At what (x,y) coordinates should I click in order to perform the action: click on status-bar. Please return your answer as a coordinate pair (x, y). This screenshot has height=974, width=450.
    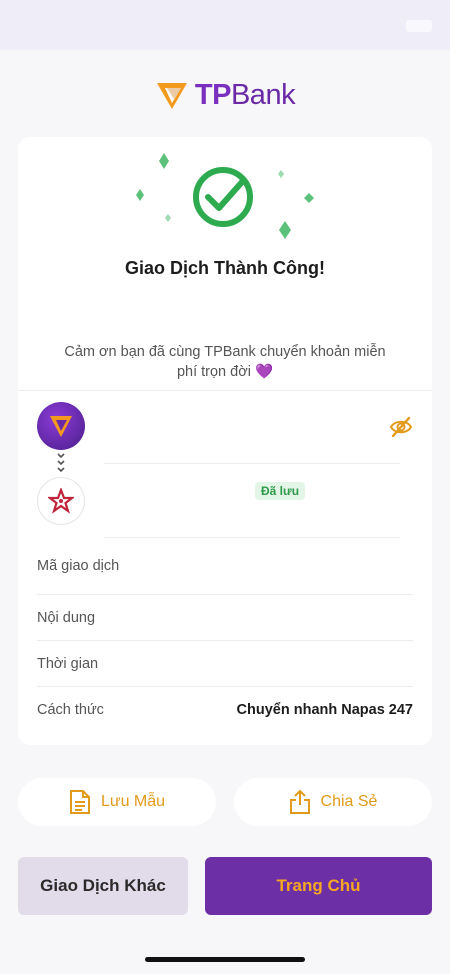
    Looking at the image, I should click on (225, 25).